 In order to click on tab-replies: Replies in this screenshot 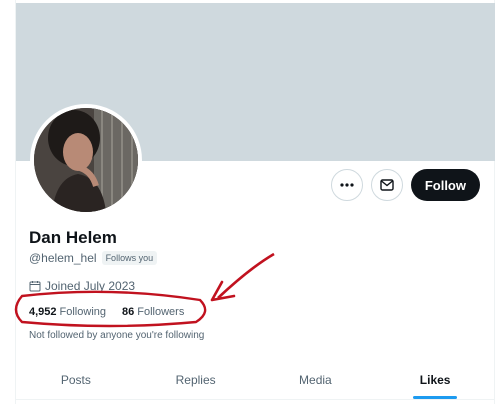, I will do `click(196, 379)`.